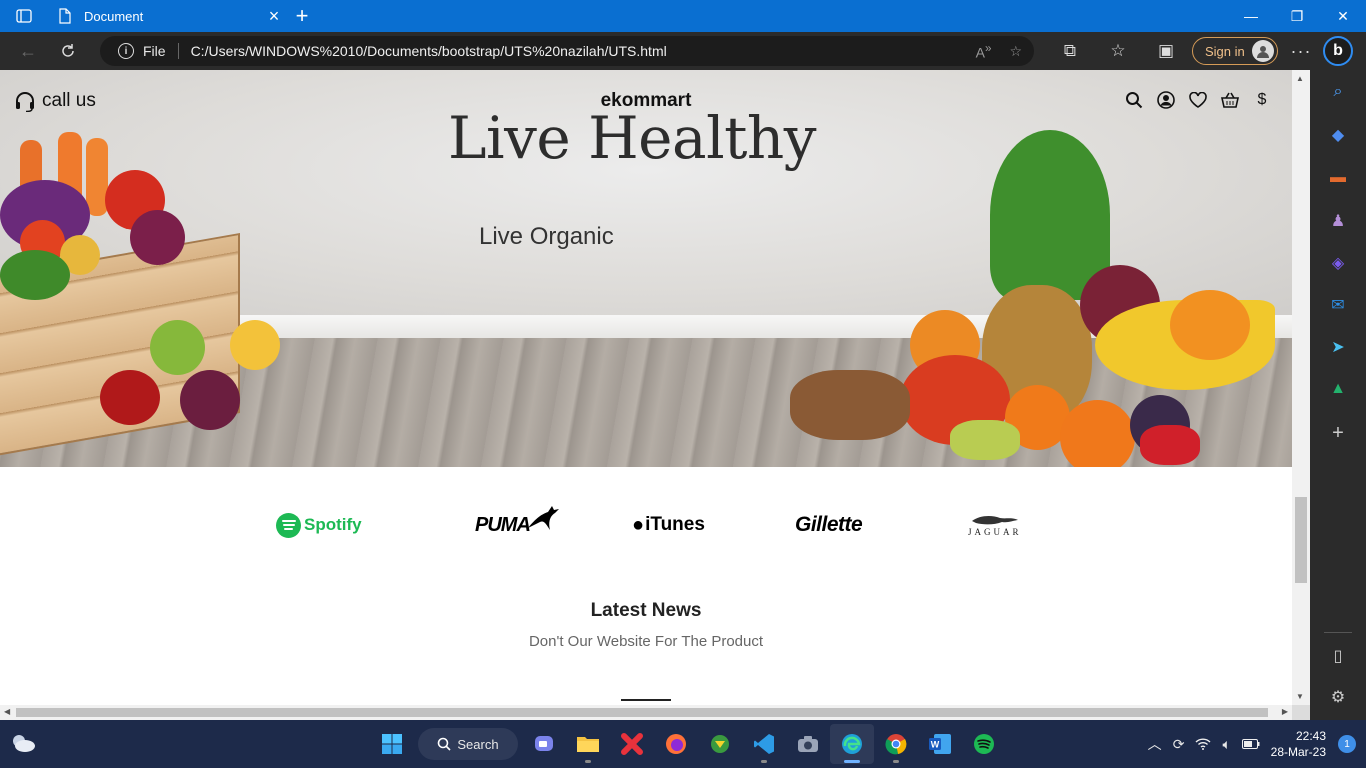  I want to click on wishlist-heart-icon, so click(1198, 100).